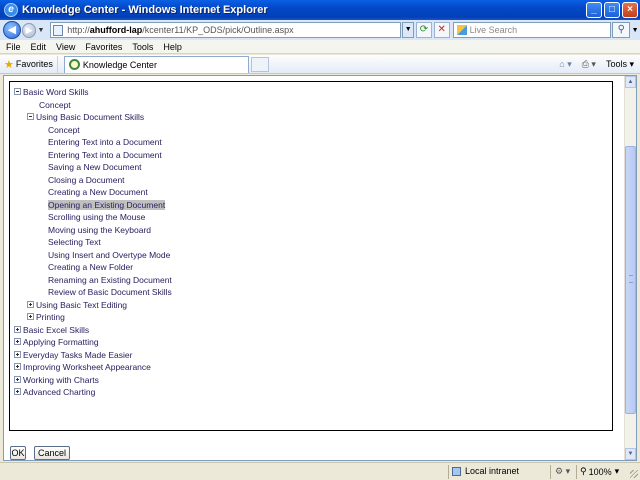 The width and height of the screenshot is (640, 480). I want to click on scroll-up-icon: ▲, so click(630, 82).